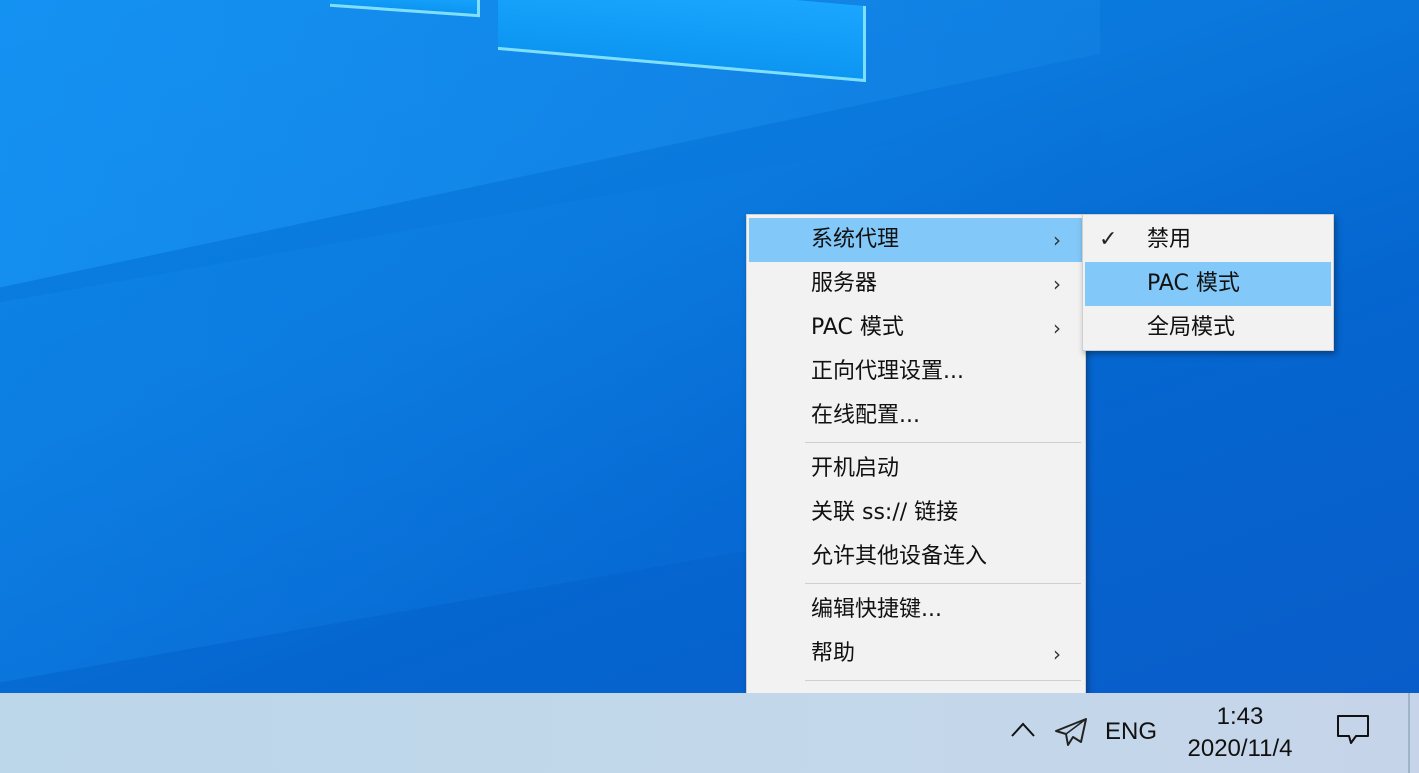  What do you see at coordinates (1353, 730) in the screenshot?
I see `action-center-icon` at bounding box center [1353, 730].